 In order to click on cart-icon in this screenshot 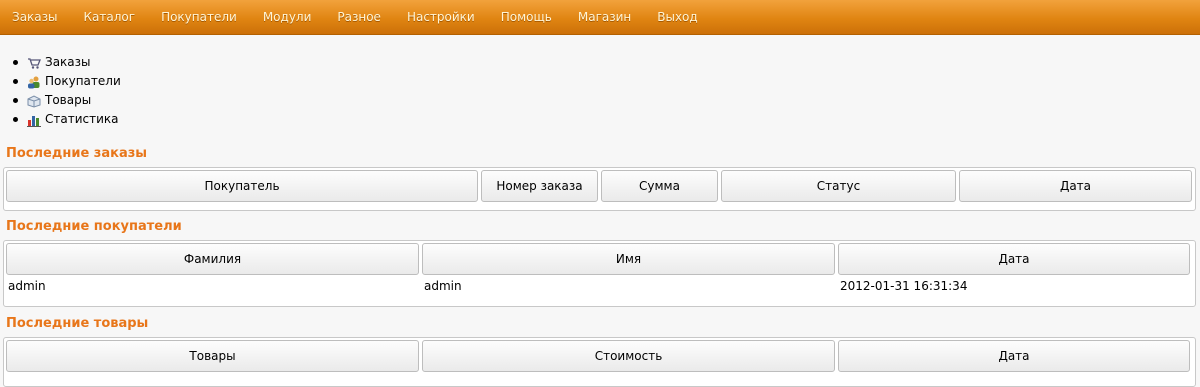, I will do `click(34, 63)`.